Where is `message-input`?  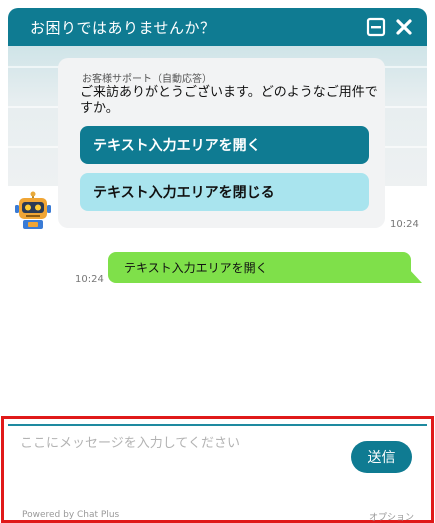 message-input is located at coordinates (180, 458).